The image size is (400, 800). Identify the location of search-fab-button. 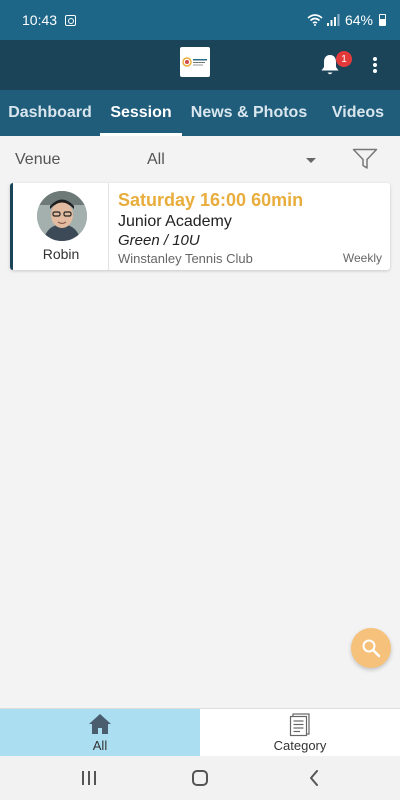
(371, 648).